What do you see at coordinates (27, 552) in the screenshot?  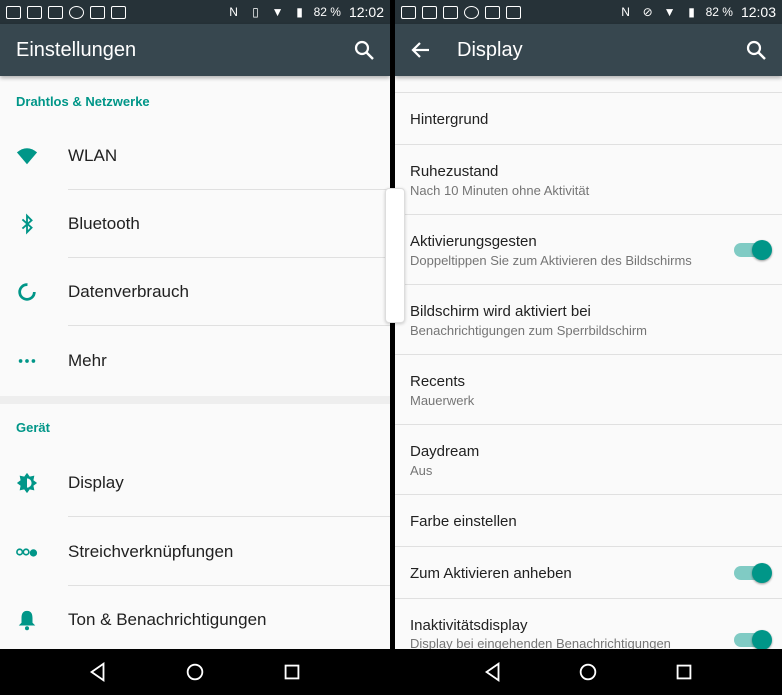 I see `gesture-icon` at bounding box center [27, 552].